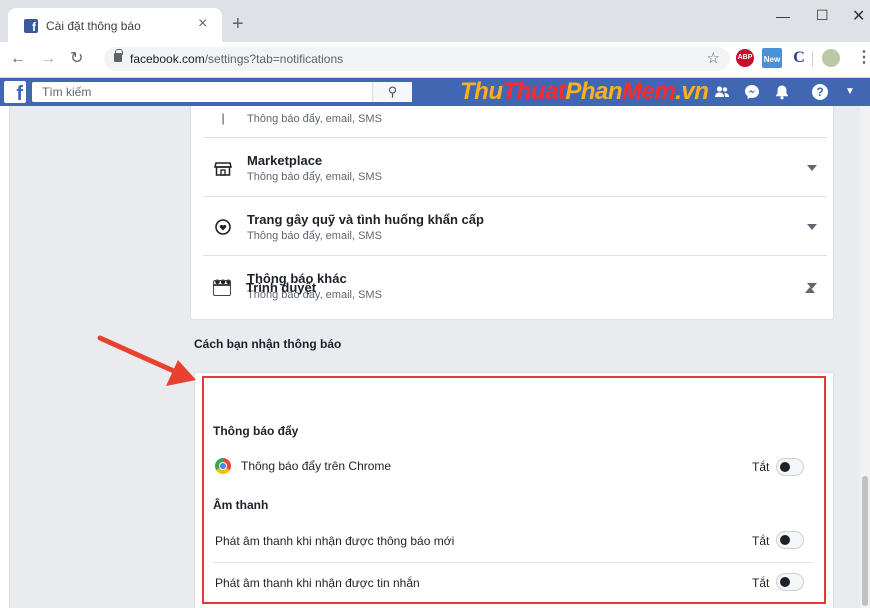 This screenshot has height=608, width=870. Describe the element at coordinates (831, 58) in the screenshot. I see `profile-avatar` at that location.